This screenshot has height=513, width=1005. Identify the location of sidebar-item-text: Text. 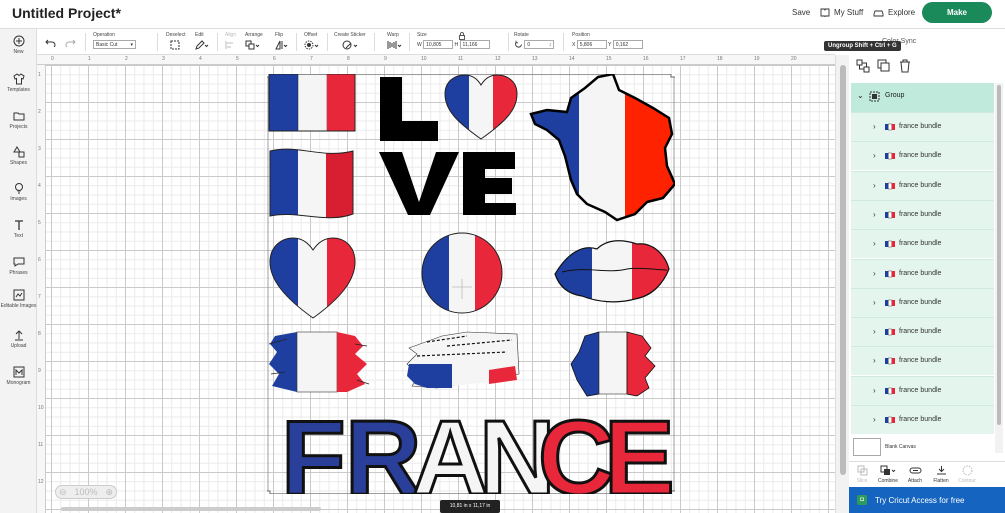
(18, 229).